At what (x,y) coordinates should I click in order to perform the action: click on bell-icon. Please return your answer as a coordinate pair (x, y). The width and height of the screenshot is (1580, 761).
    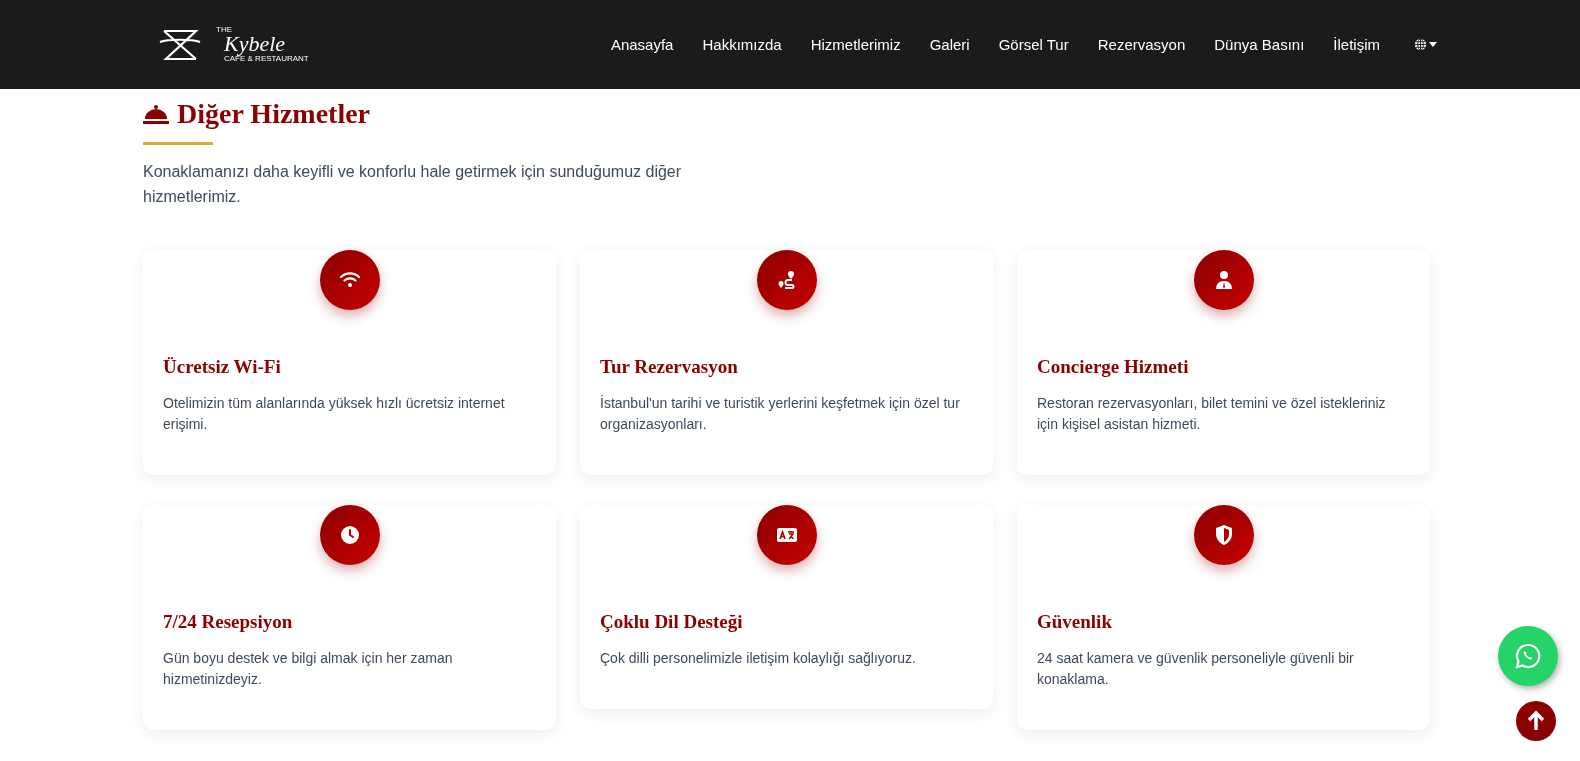
    Looking at the image, I should click on (156, 114).